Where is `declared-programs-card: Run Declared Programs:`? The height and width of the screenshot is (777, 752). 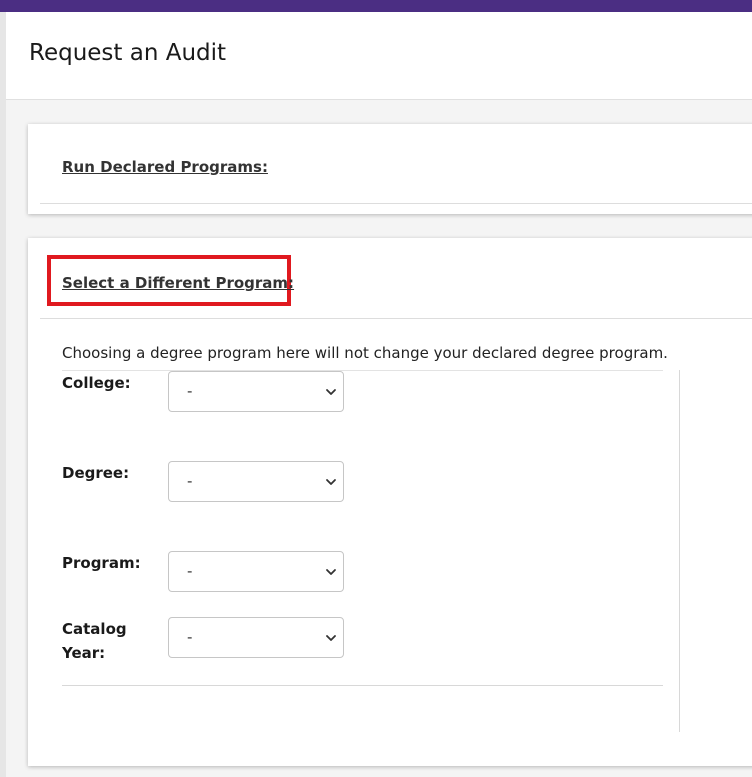
declared-programs-card: Run Declared Programs: is located at coordinates (390, 169).